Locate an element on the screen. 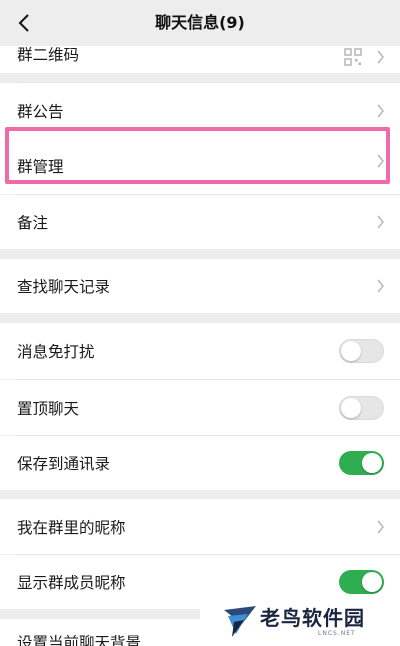 The height and width of the screenshot is (646, 400). bird-logo-icon is located at coordinates (240, 621).